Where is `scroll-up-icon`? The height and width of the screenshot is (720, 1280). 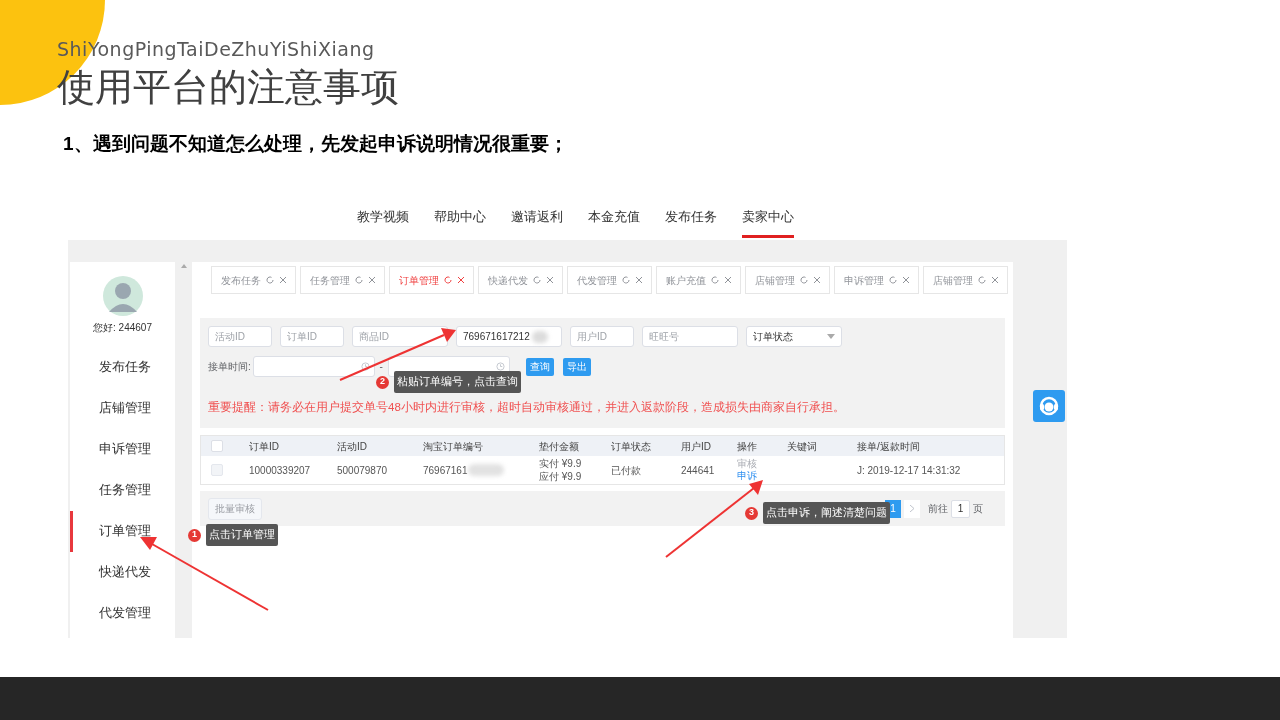 scroll-up-icon is located at coordinates (183, 266).